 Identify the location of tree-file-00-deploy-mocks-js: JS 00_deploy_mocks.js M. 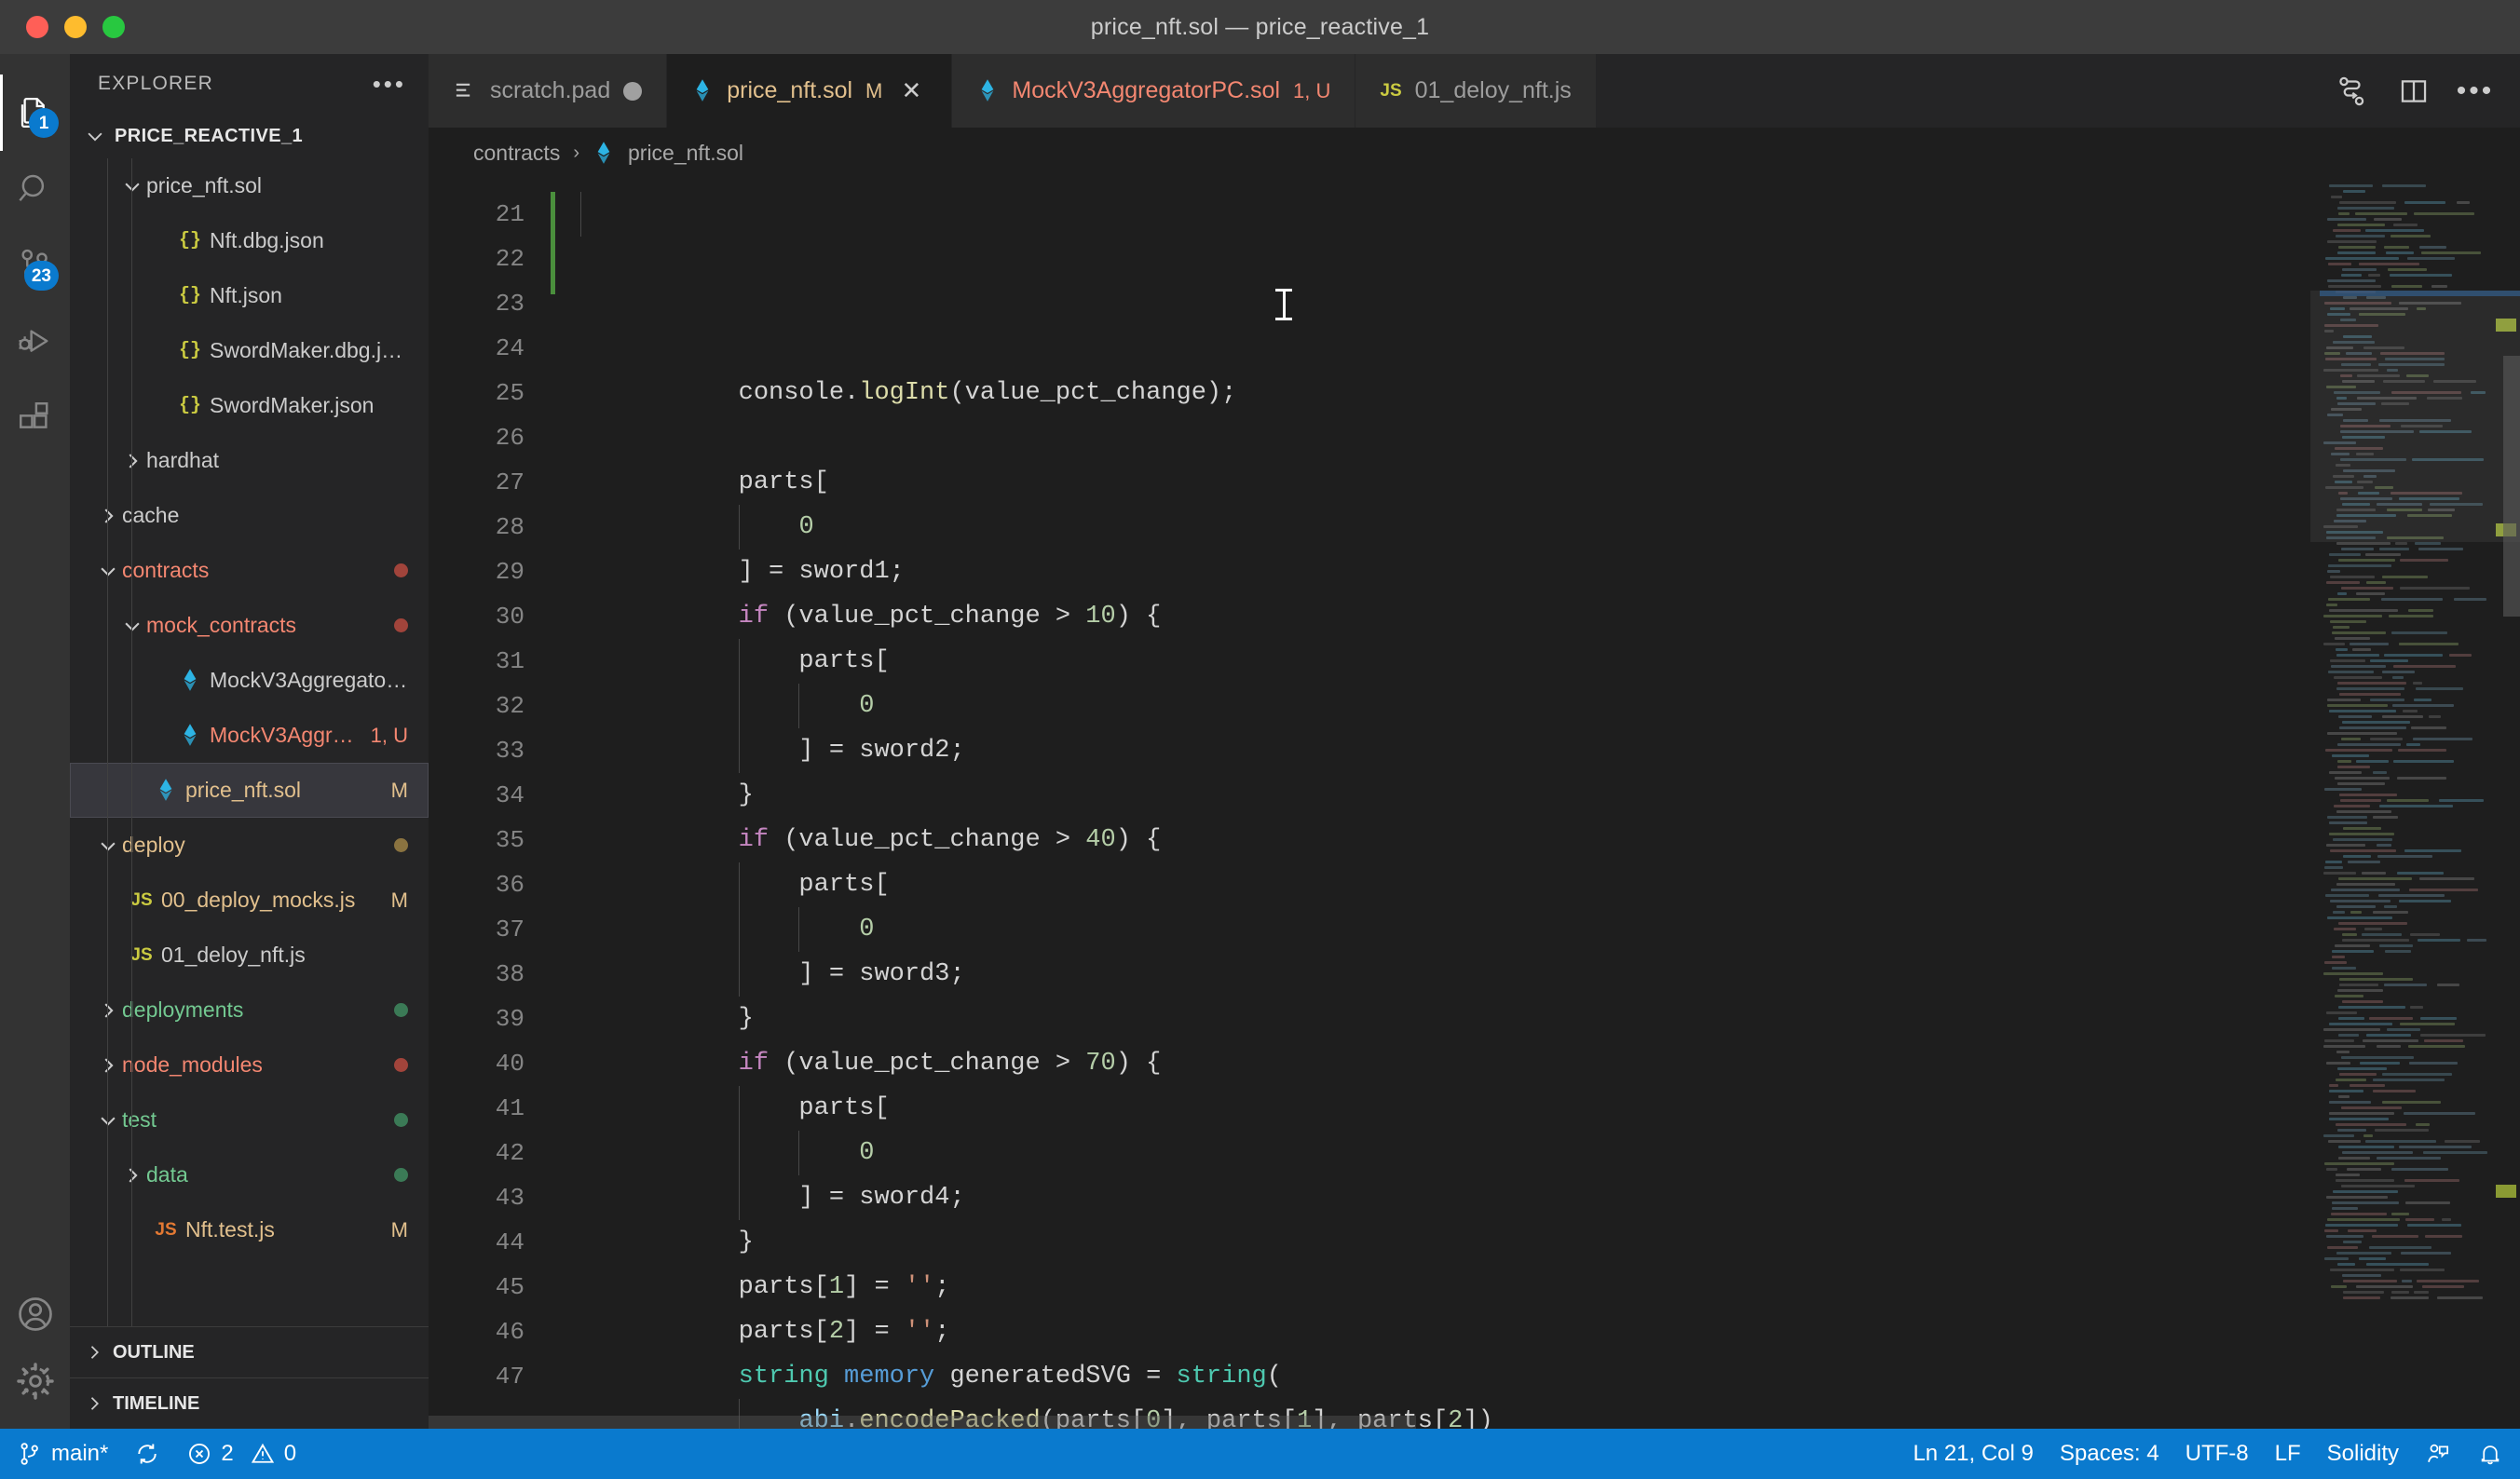
(249, 900).